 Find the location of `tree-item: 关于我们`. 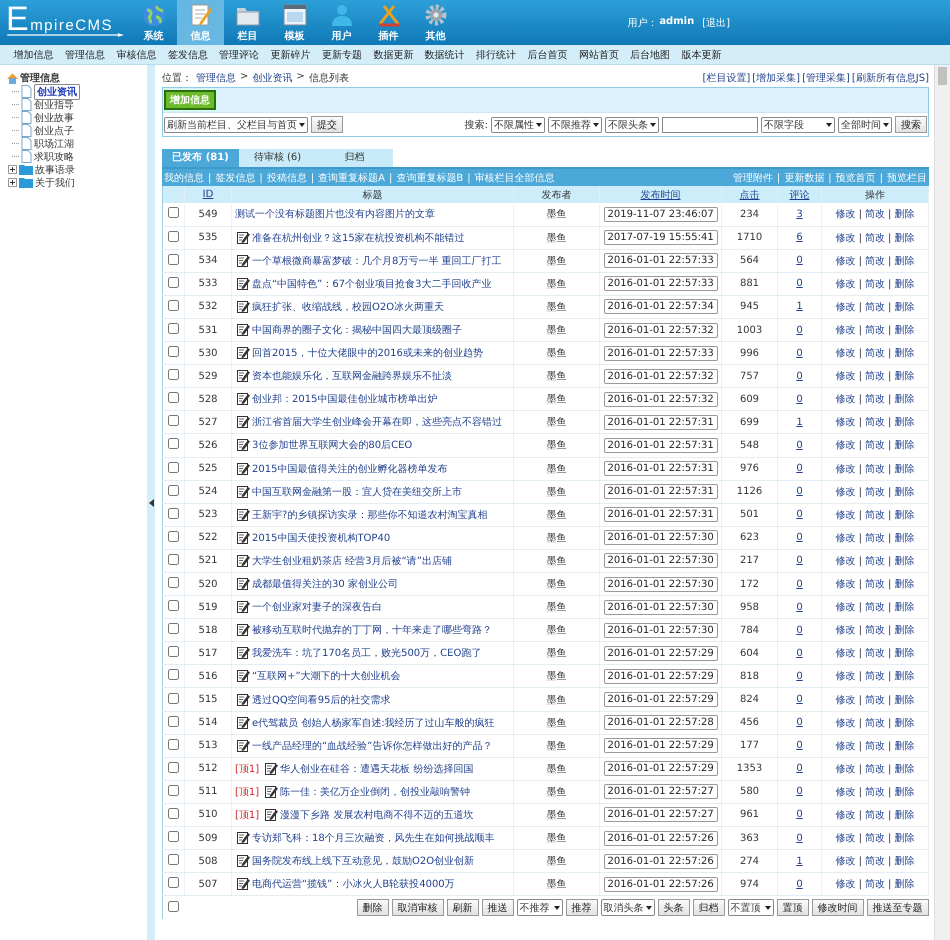

tree-item: 关于我们 is located at coordinates (55, 183).